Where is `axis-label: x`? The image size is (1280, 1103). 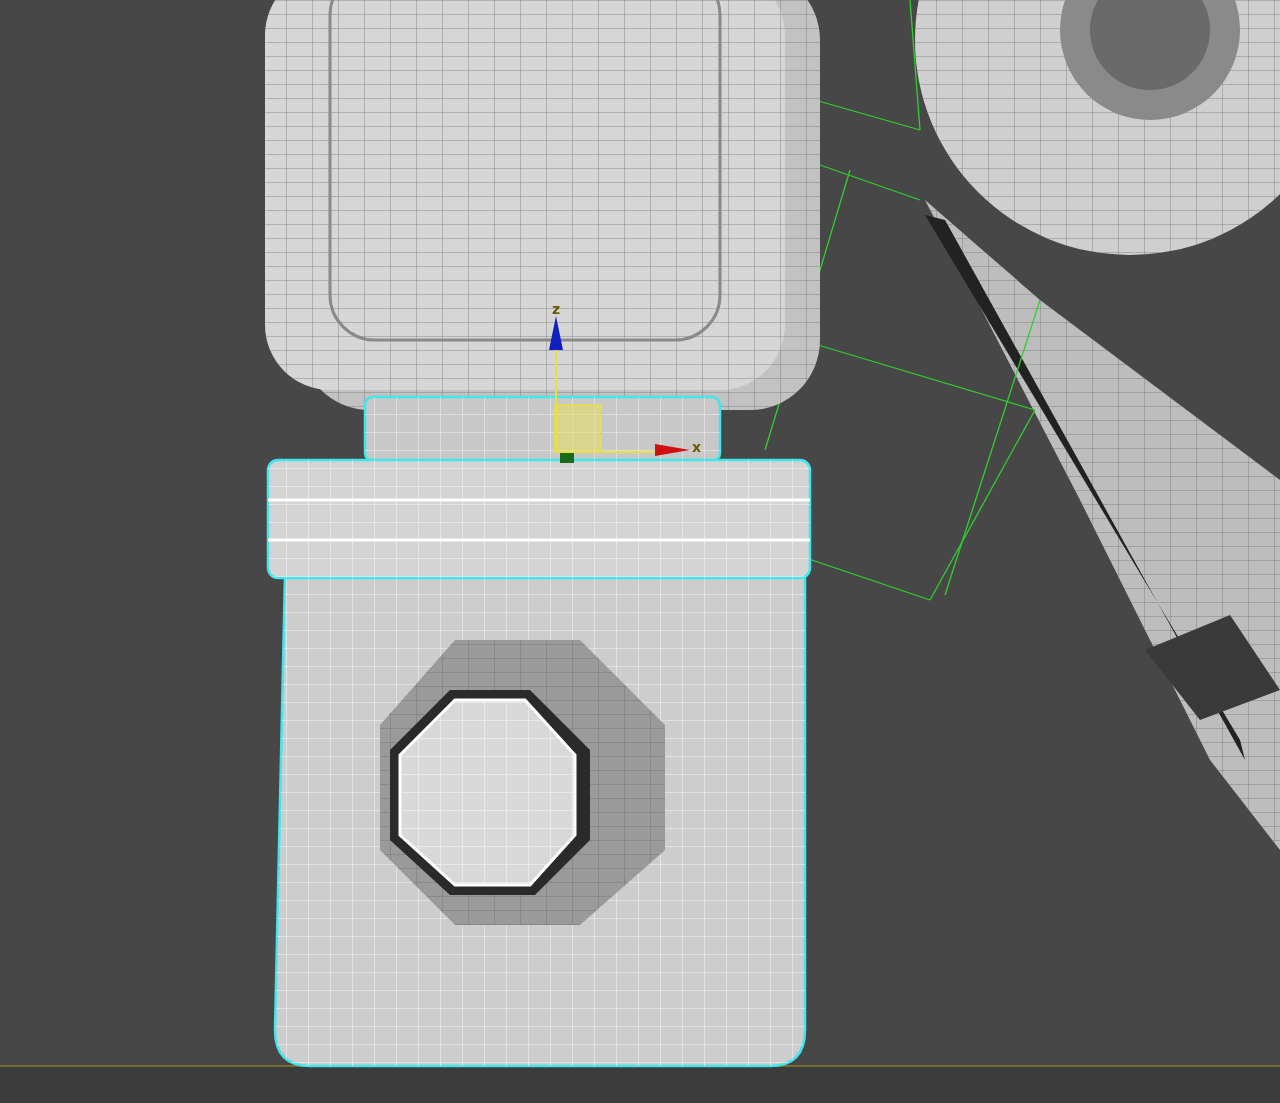
axis-label: x is located at coordinates (697, 447).